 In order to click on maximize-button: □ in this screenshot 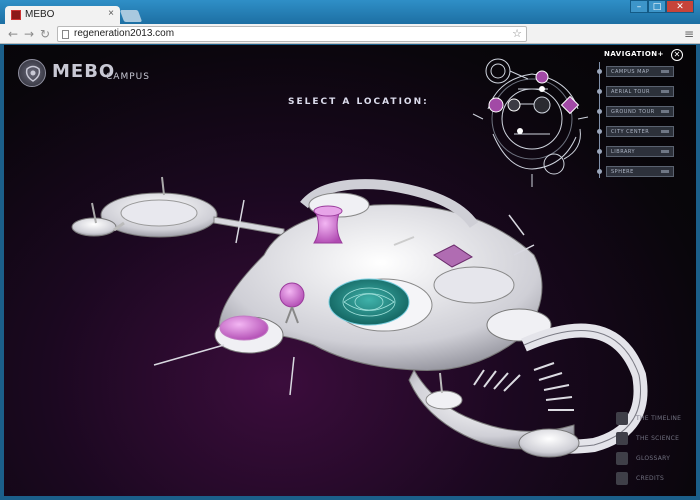, I will do `click(657, 6)`.